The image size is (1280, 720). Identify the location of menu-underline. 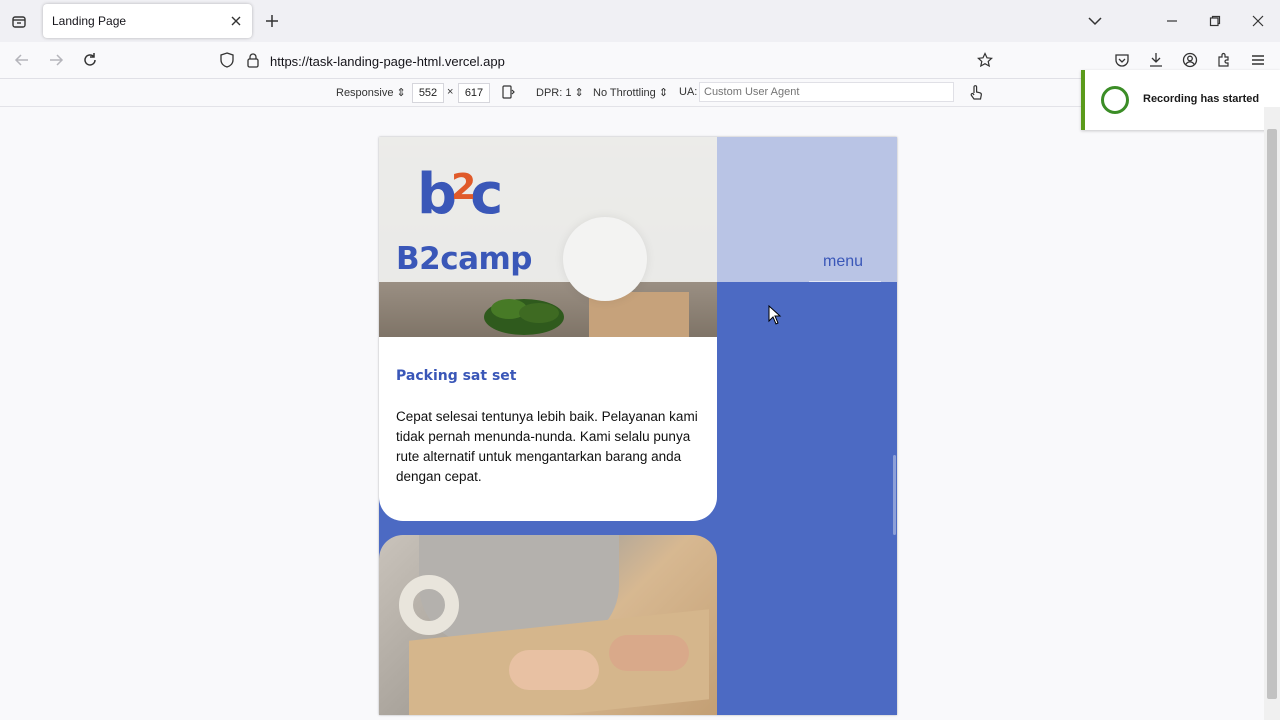
(845, 281).